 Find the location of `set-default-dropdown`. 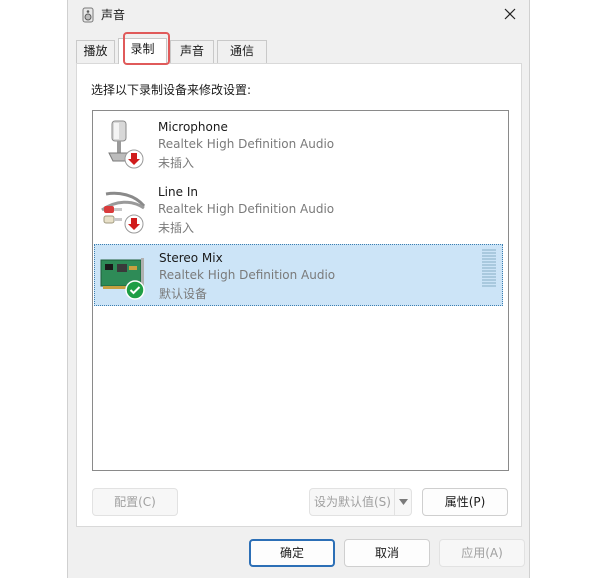

set-default-dropdown is located at coordinates (402, 502).